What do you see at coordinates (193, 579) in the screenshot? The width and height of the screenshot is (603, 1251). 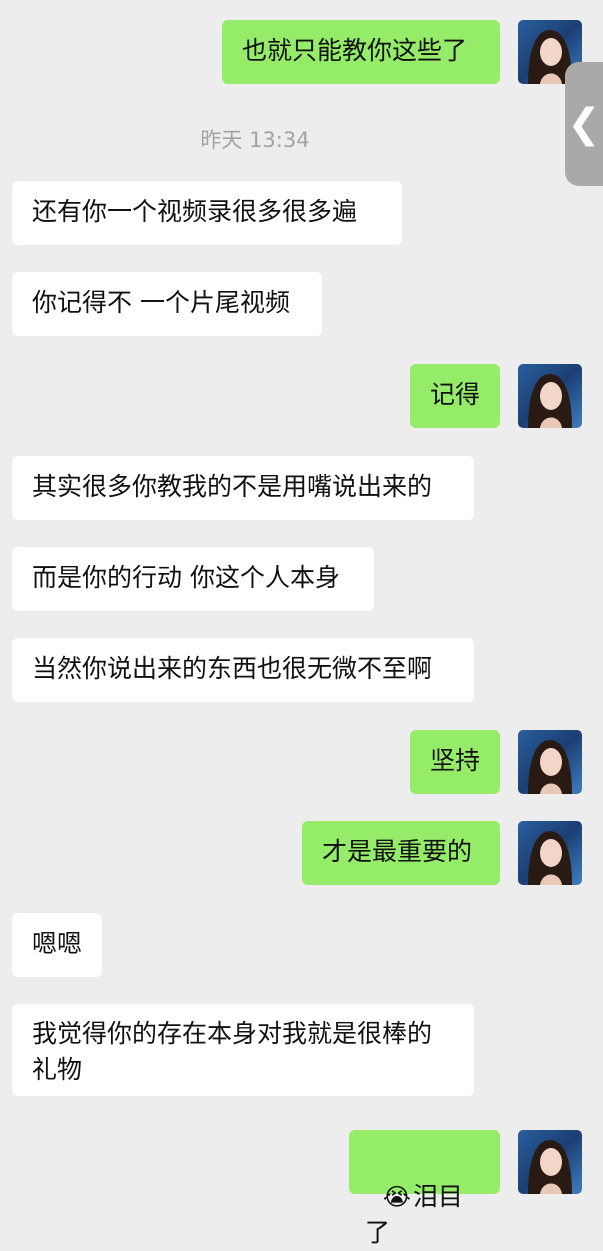 I see `message-bubble-received: 而是你的行动 你这个人本身` at bounding box center [193, 579].